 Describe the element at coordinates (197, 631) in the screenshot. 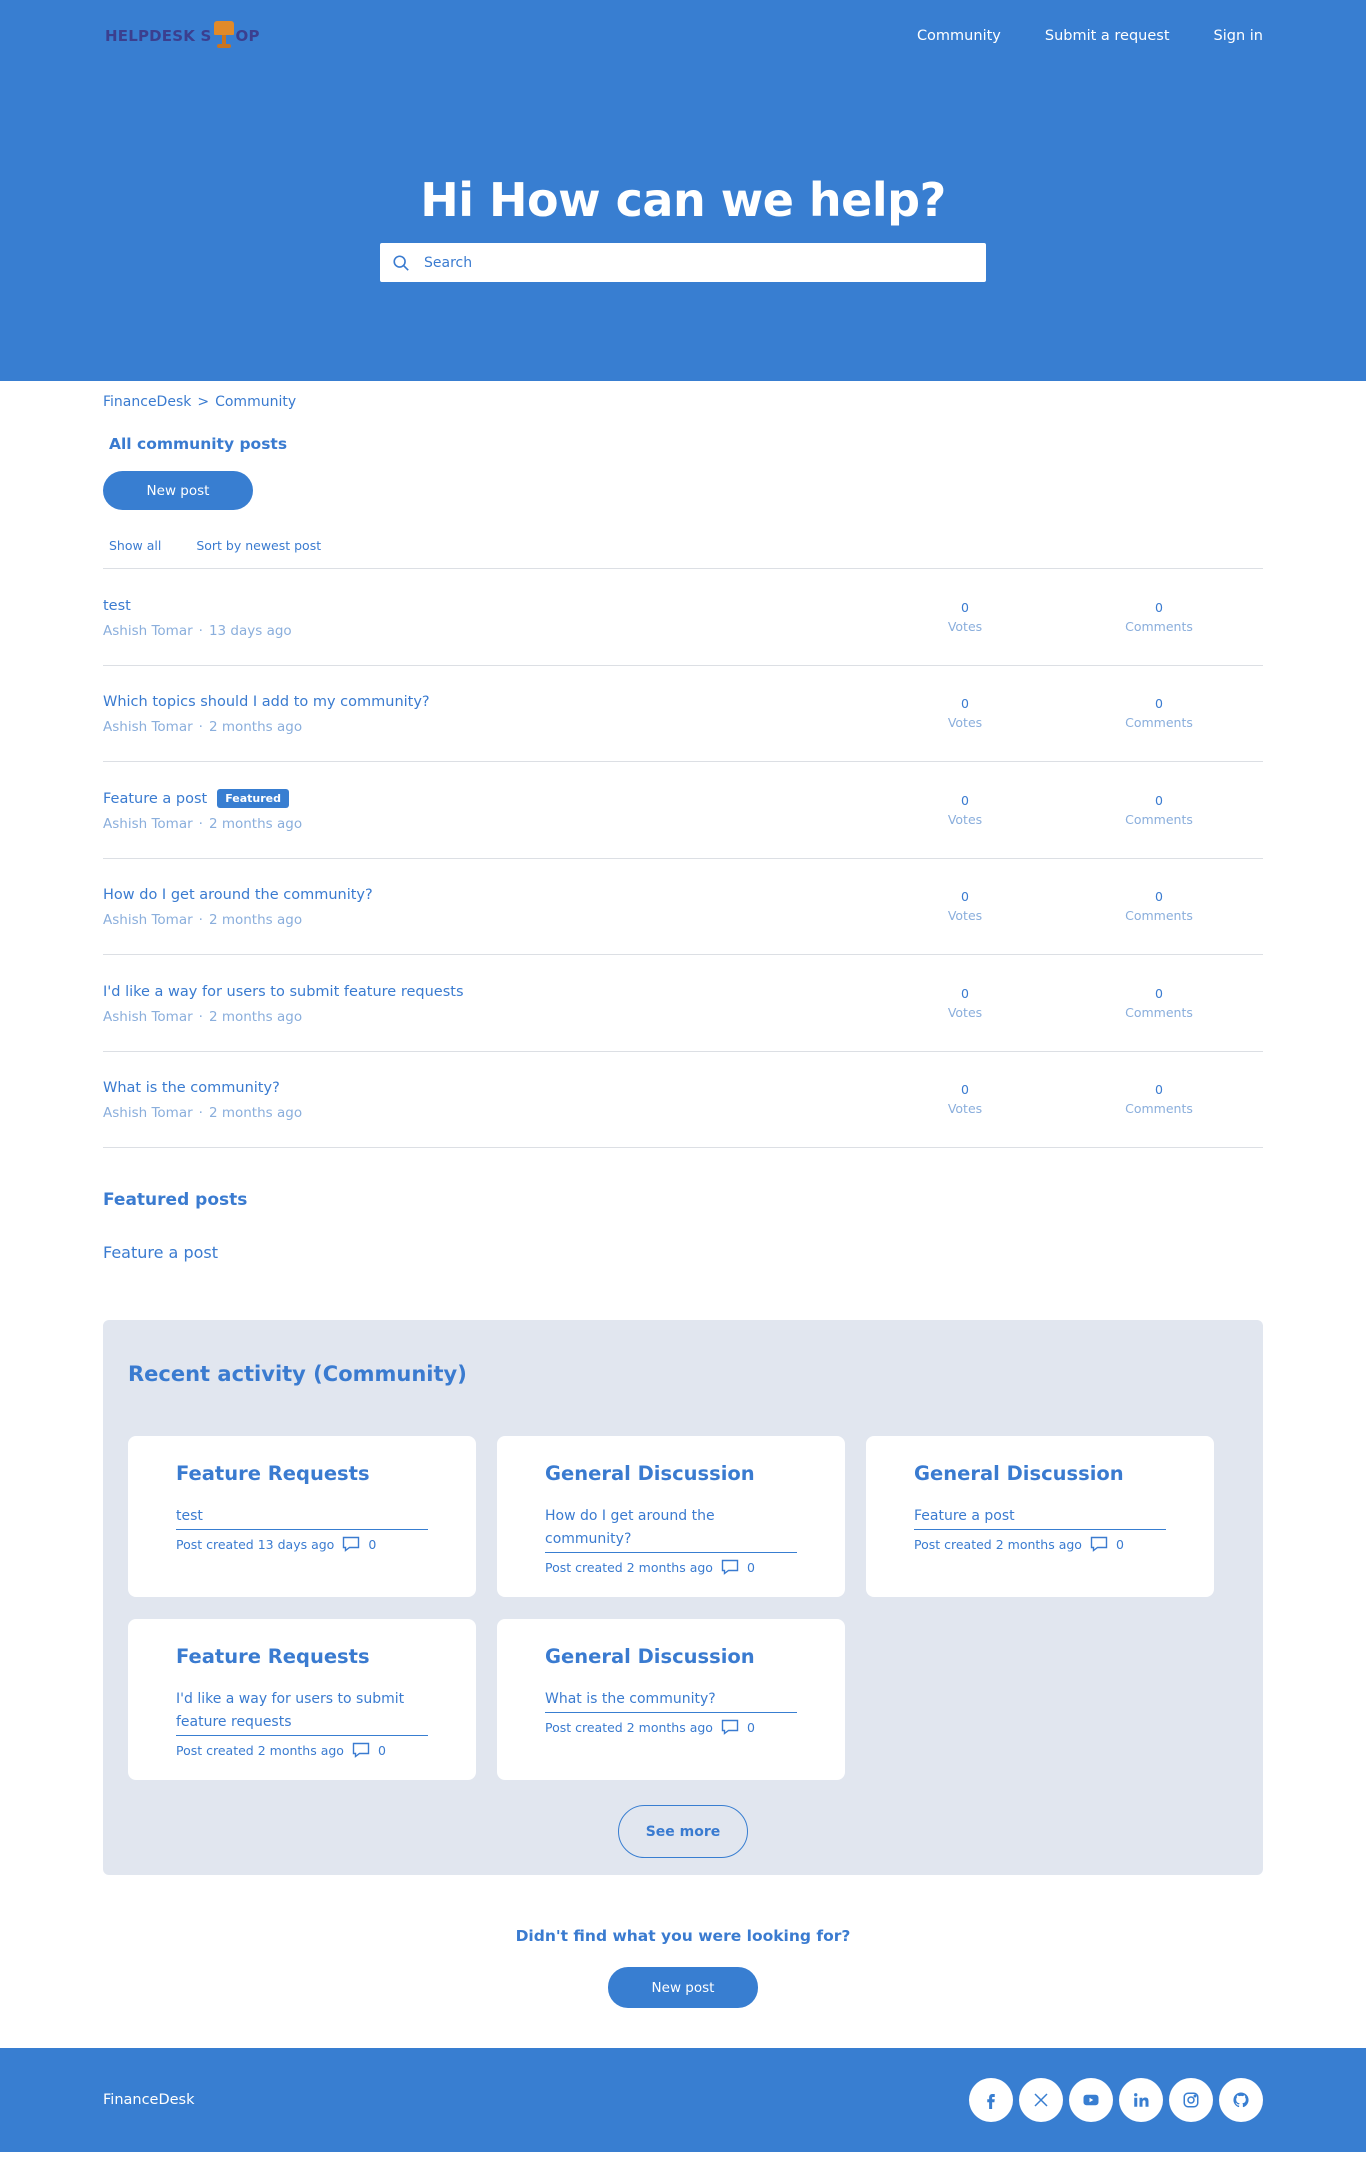

I see `post-meta: Ashish Tomar · 13 days ago` at that location.